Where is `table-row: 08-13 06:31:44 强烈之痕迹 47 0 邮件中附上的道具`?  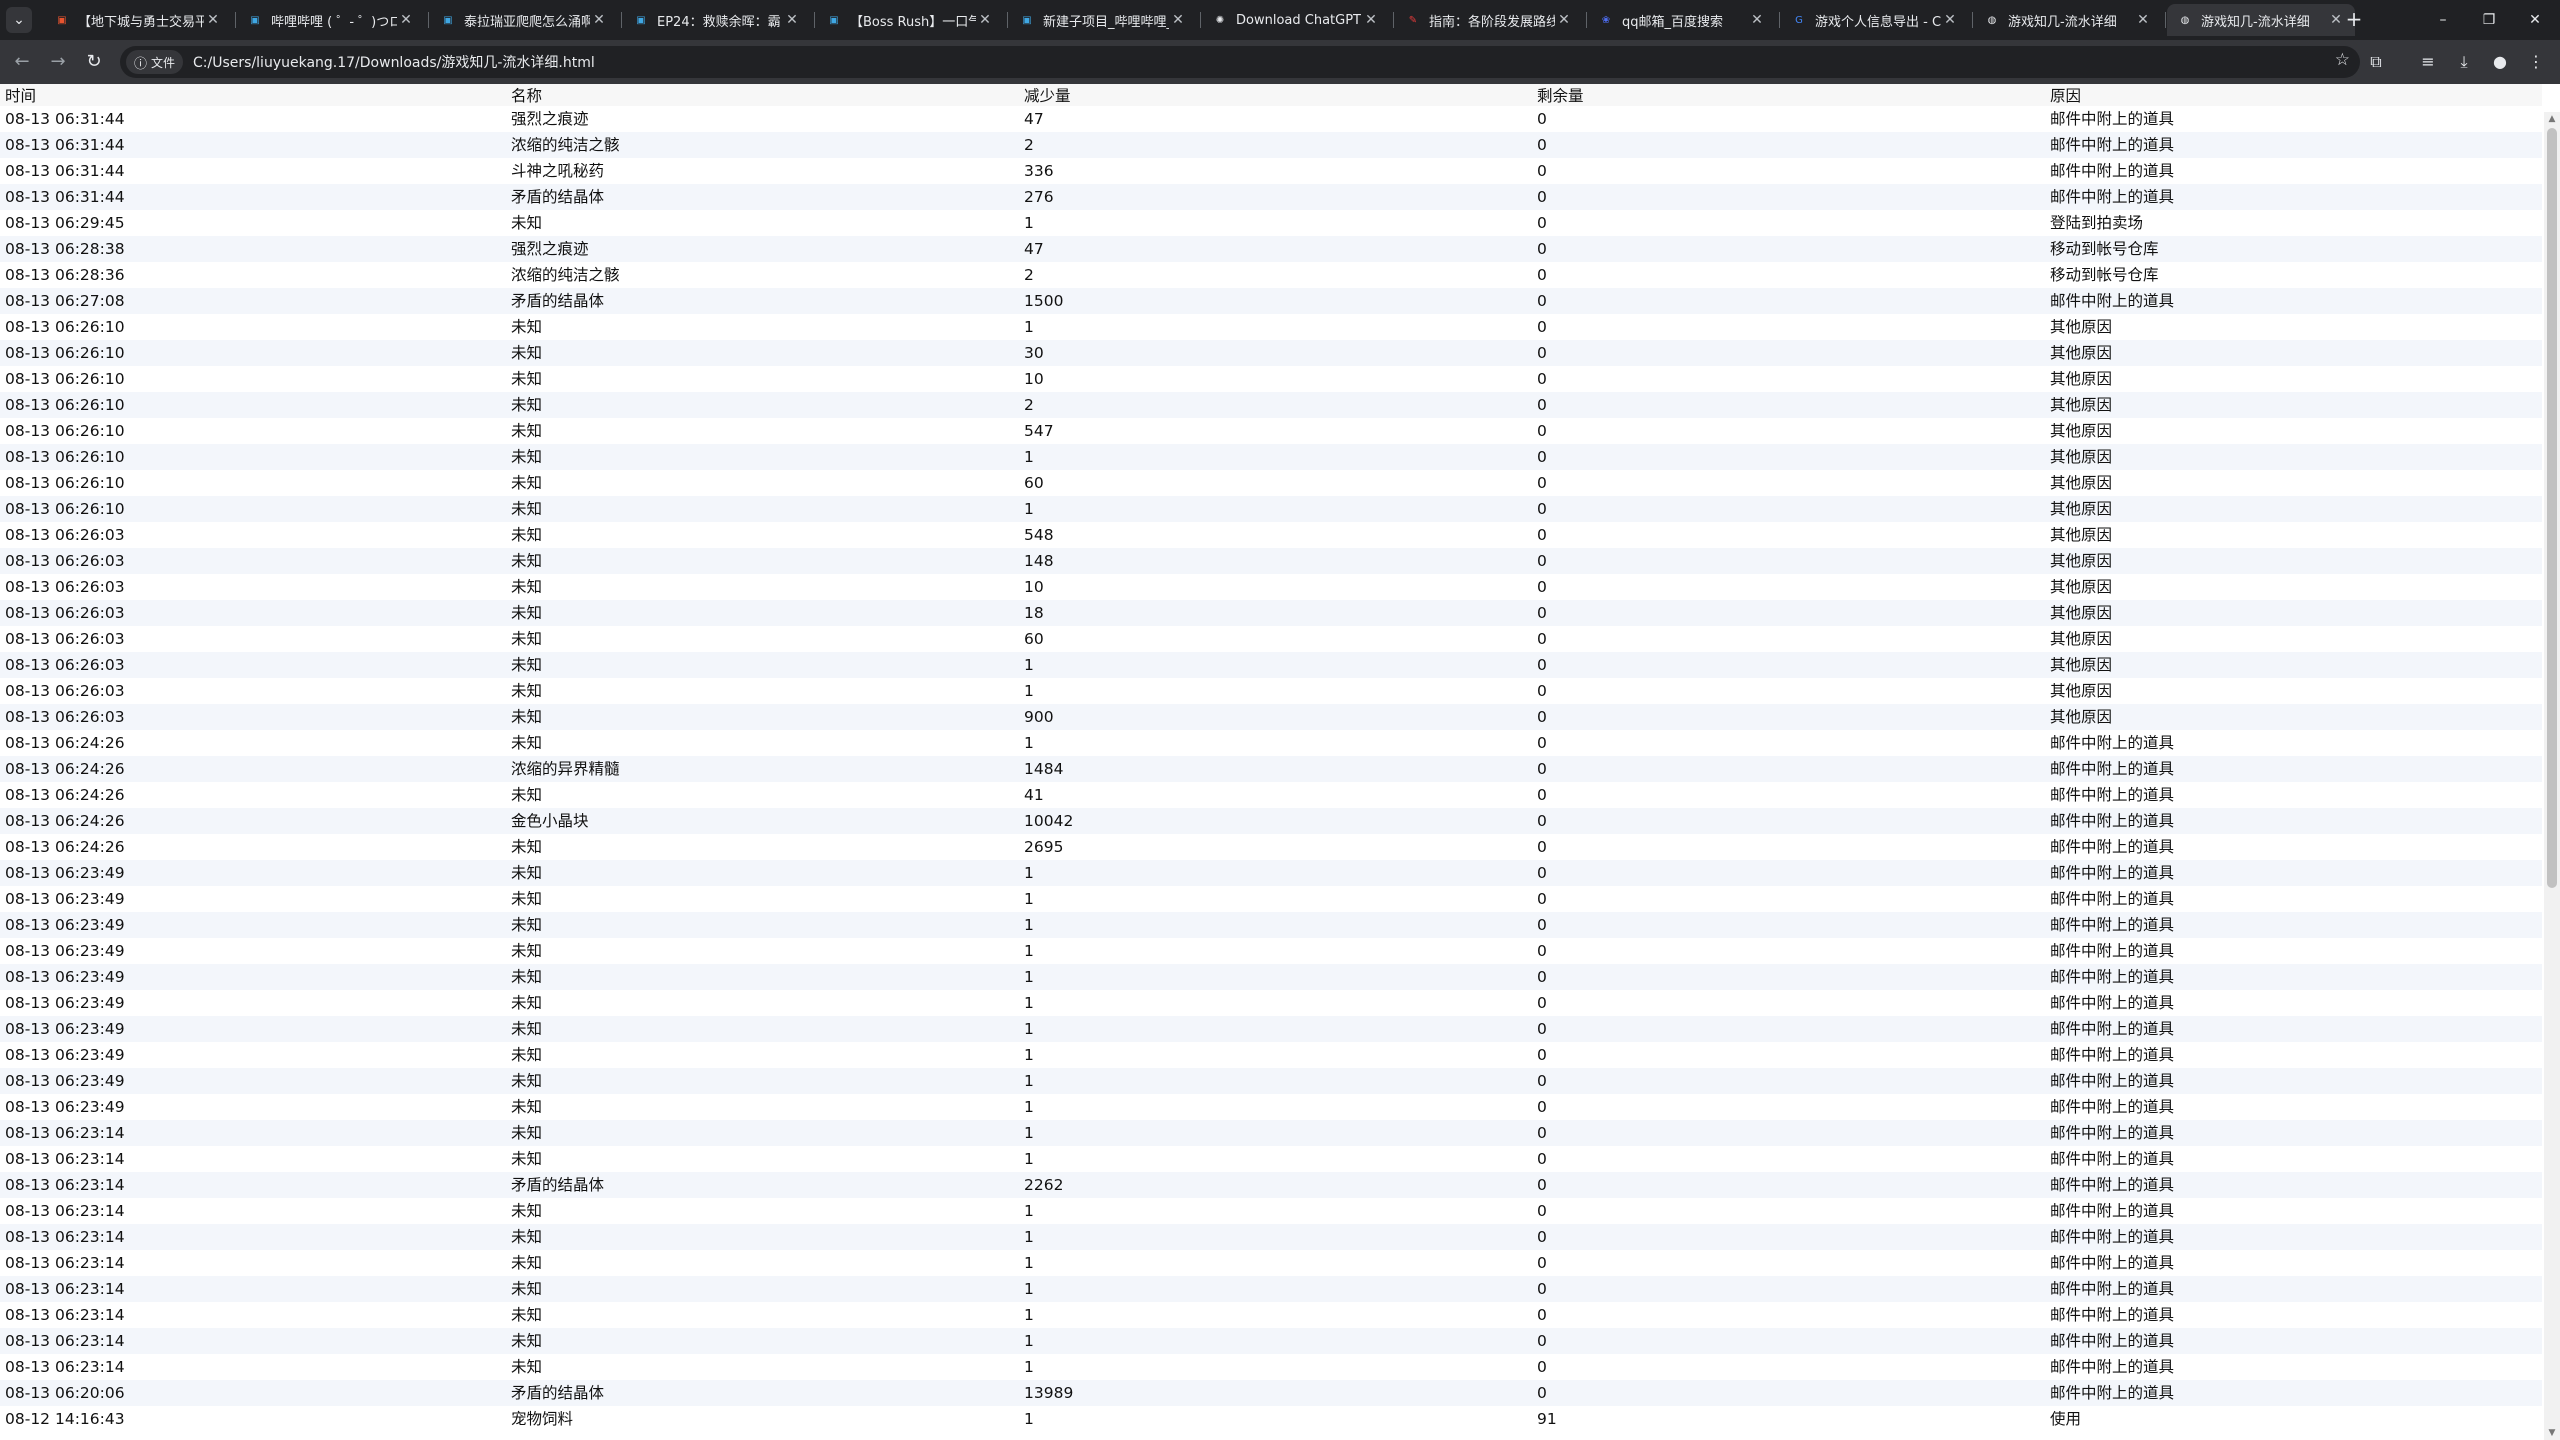 table-row: 08-13 06:31:44 强烈之痕迹 47 0 邮件中附上的道具 is located at coordinates (1271, 119).